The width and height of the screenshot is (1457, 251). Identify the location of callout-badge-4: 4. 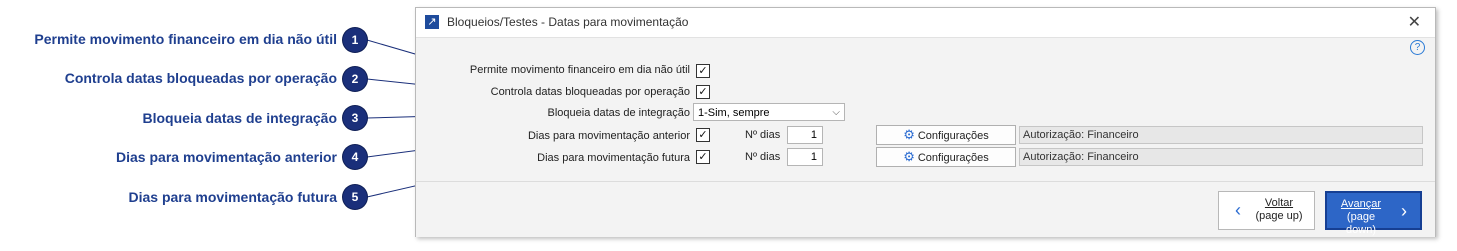
(355, 157).